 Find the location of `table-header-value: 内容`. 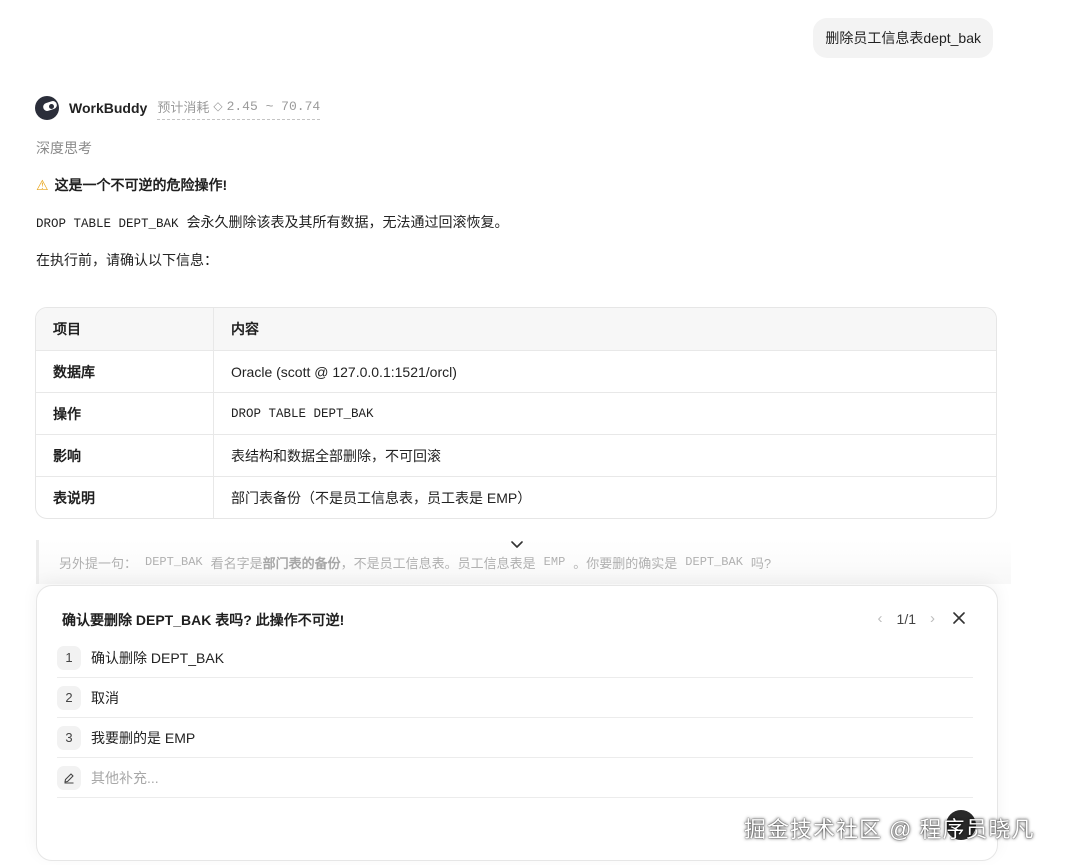

table-header-value: 内容 is located at coordinates (245, 329).